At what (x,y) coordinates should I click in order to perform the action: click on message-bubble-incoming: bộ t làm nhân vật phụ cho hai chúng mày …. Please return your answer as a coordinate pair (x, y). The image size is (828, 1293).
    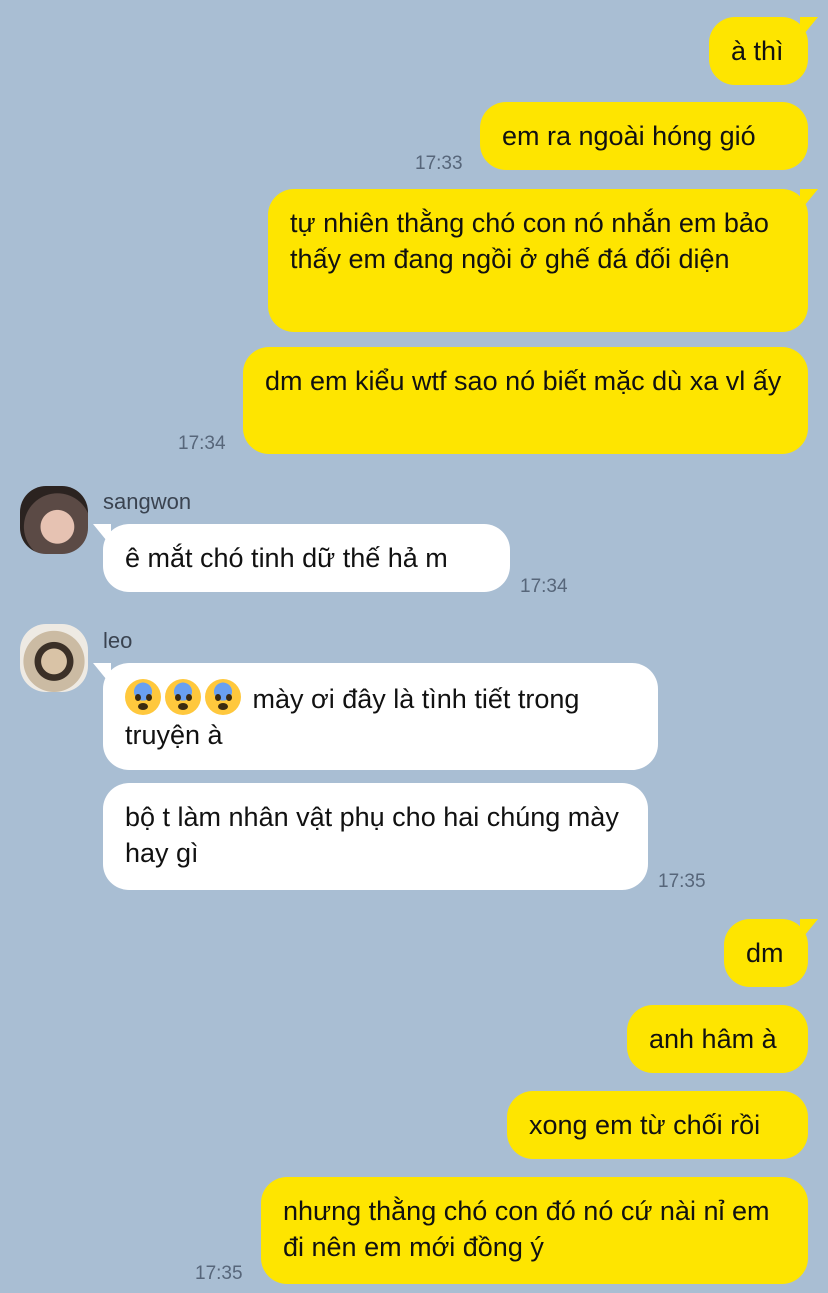
    Looking at the image, I should click on (375, 836).